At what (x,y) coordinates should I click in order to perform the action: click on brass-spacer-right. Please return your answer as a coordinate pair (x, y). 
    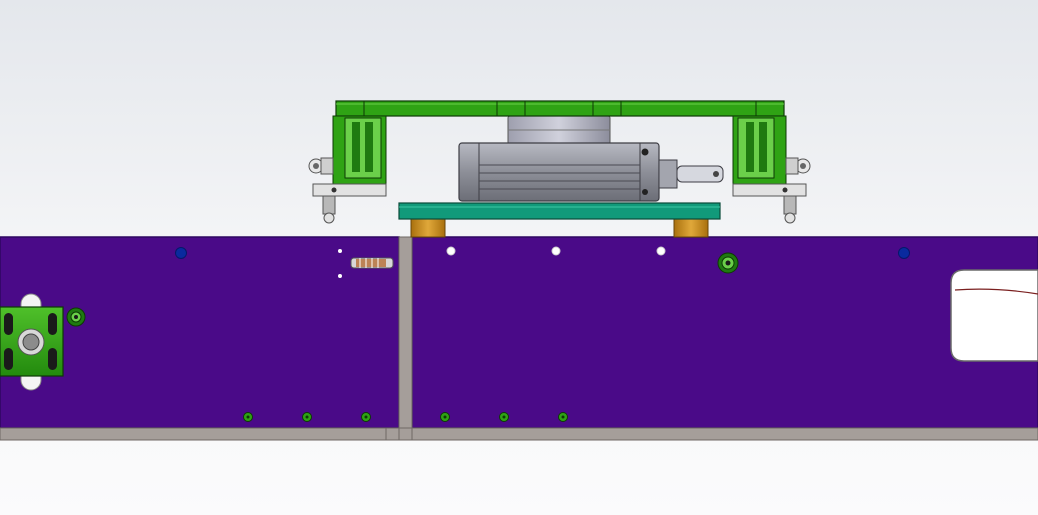
    Looking at the image, I should click on (691, 228).